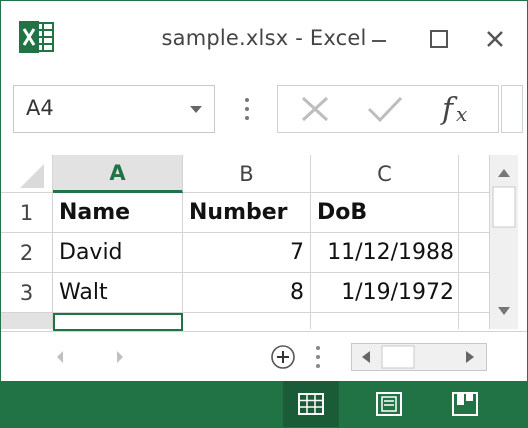 The image size is (528, 428). Describe the element at coordinates (247, 253) in the screenshot. I see `cell-b2: 7` at that location.